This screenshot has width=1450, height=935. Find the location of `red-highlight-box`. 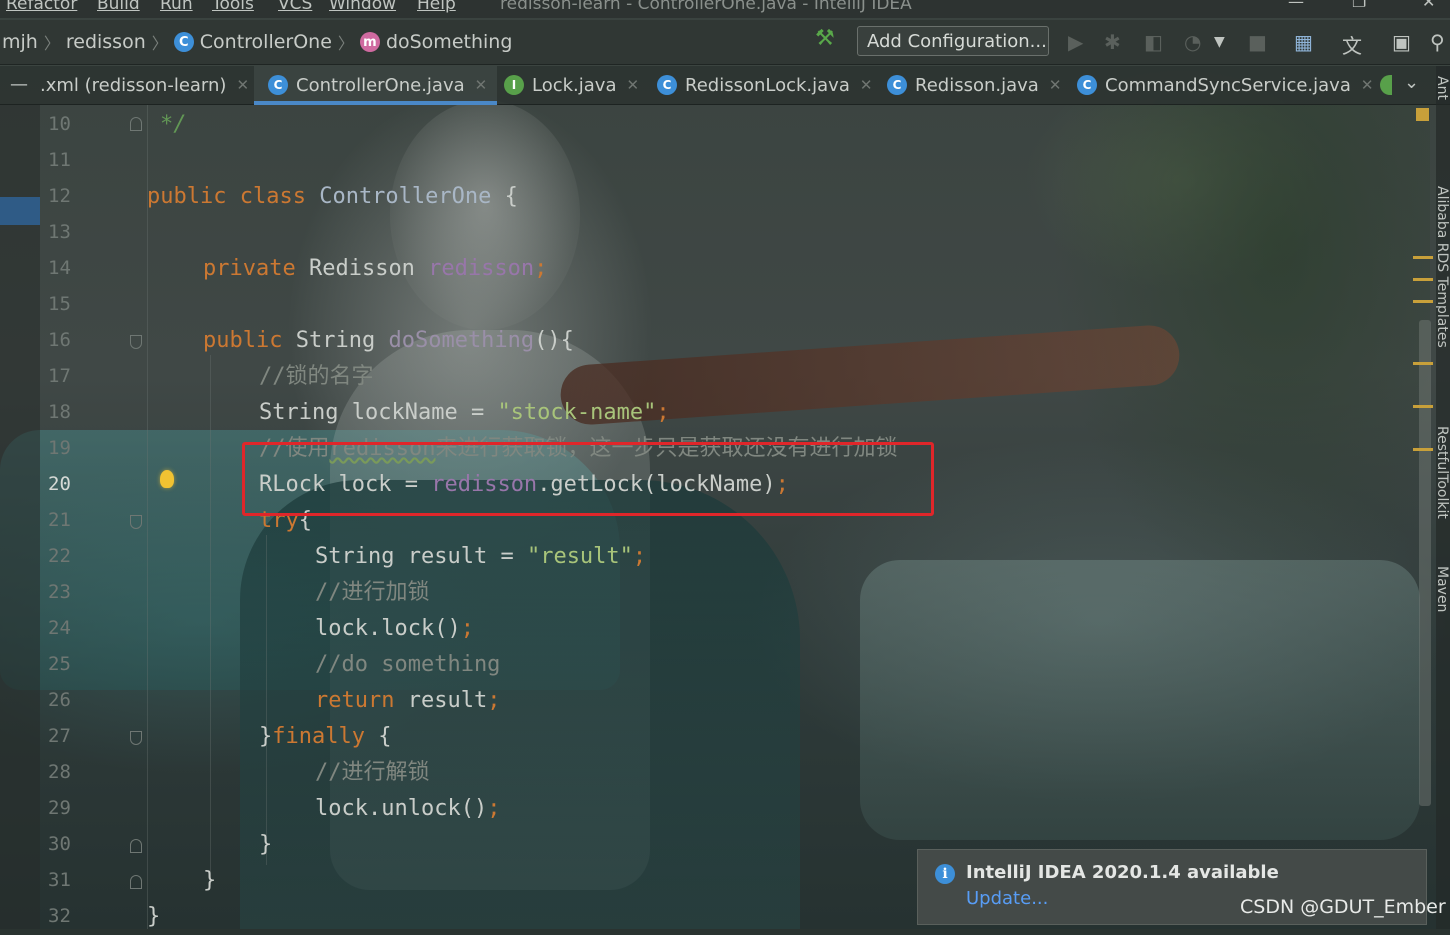

red-highlight-box is located at coordinates (588, 479).